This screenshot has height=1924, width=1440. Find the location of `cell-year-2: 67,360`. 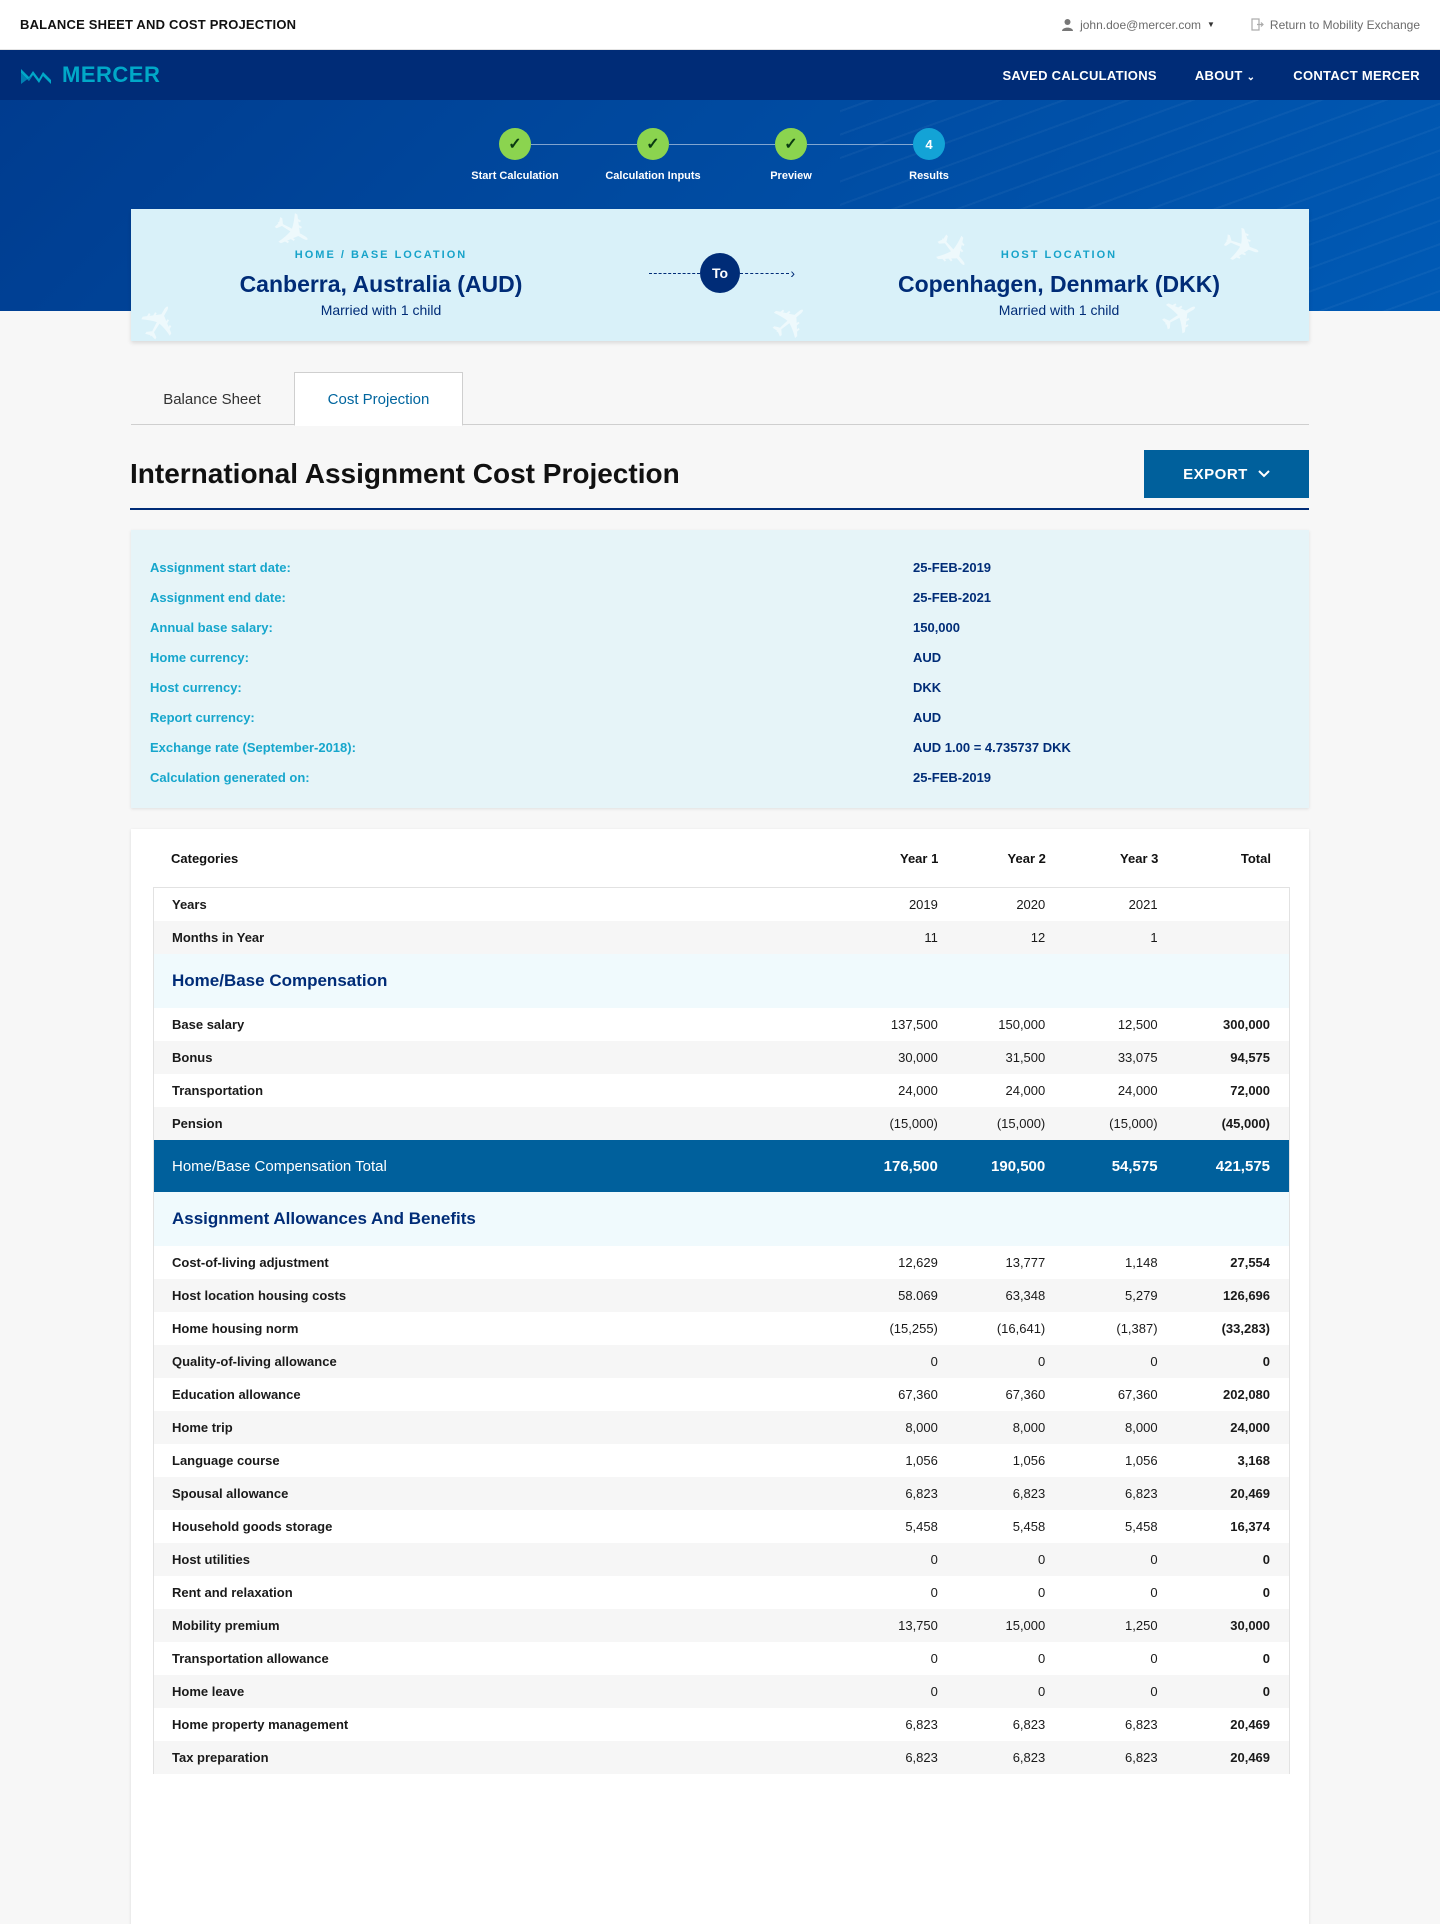

cell-year-2: 67,360 is located at coordinates (1025, 1394).